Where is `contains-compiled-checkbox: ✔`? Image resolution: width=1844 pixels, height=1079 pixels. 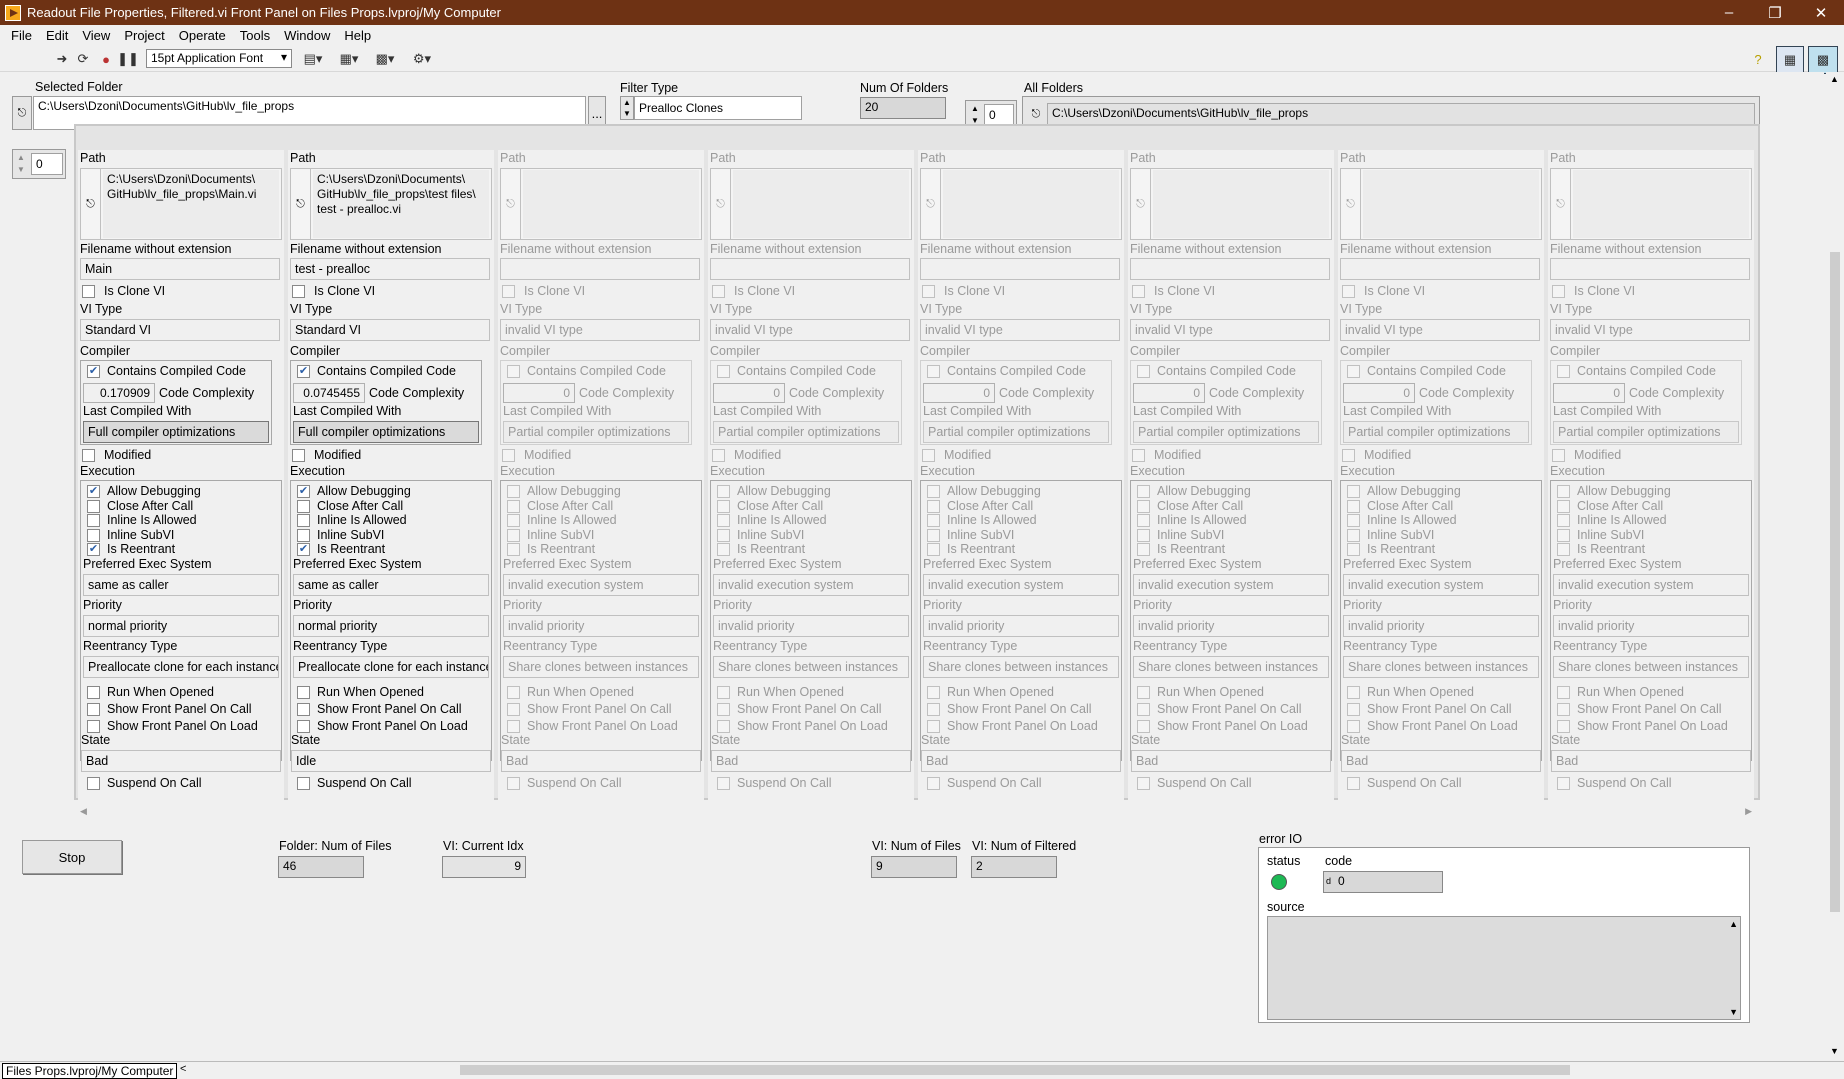 contains-compiled-checkbox: ✔ is located at coordinates (303, 371).